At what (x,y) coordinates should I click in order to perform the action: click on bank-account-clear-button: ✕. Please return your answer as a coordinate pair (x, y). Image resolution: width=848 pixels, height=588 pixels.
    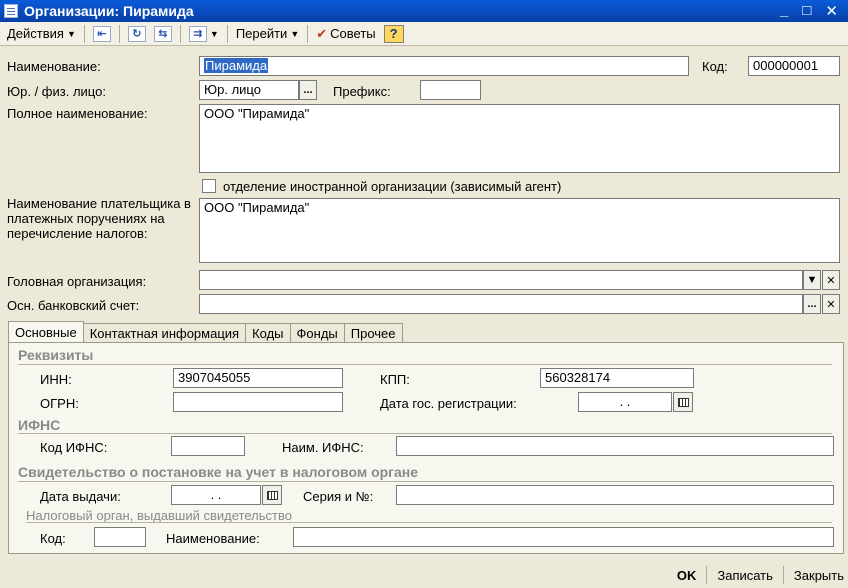
    Looking at the image, I should click on (831, 304).